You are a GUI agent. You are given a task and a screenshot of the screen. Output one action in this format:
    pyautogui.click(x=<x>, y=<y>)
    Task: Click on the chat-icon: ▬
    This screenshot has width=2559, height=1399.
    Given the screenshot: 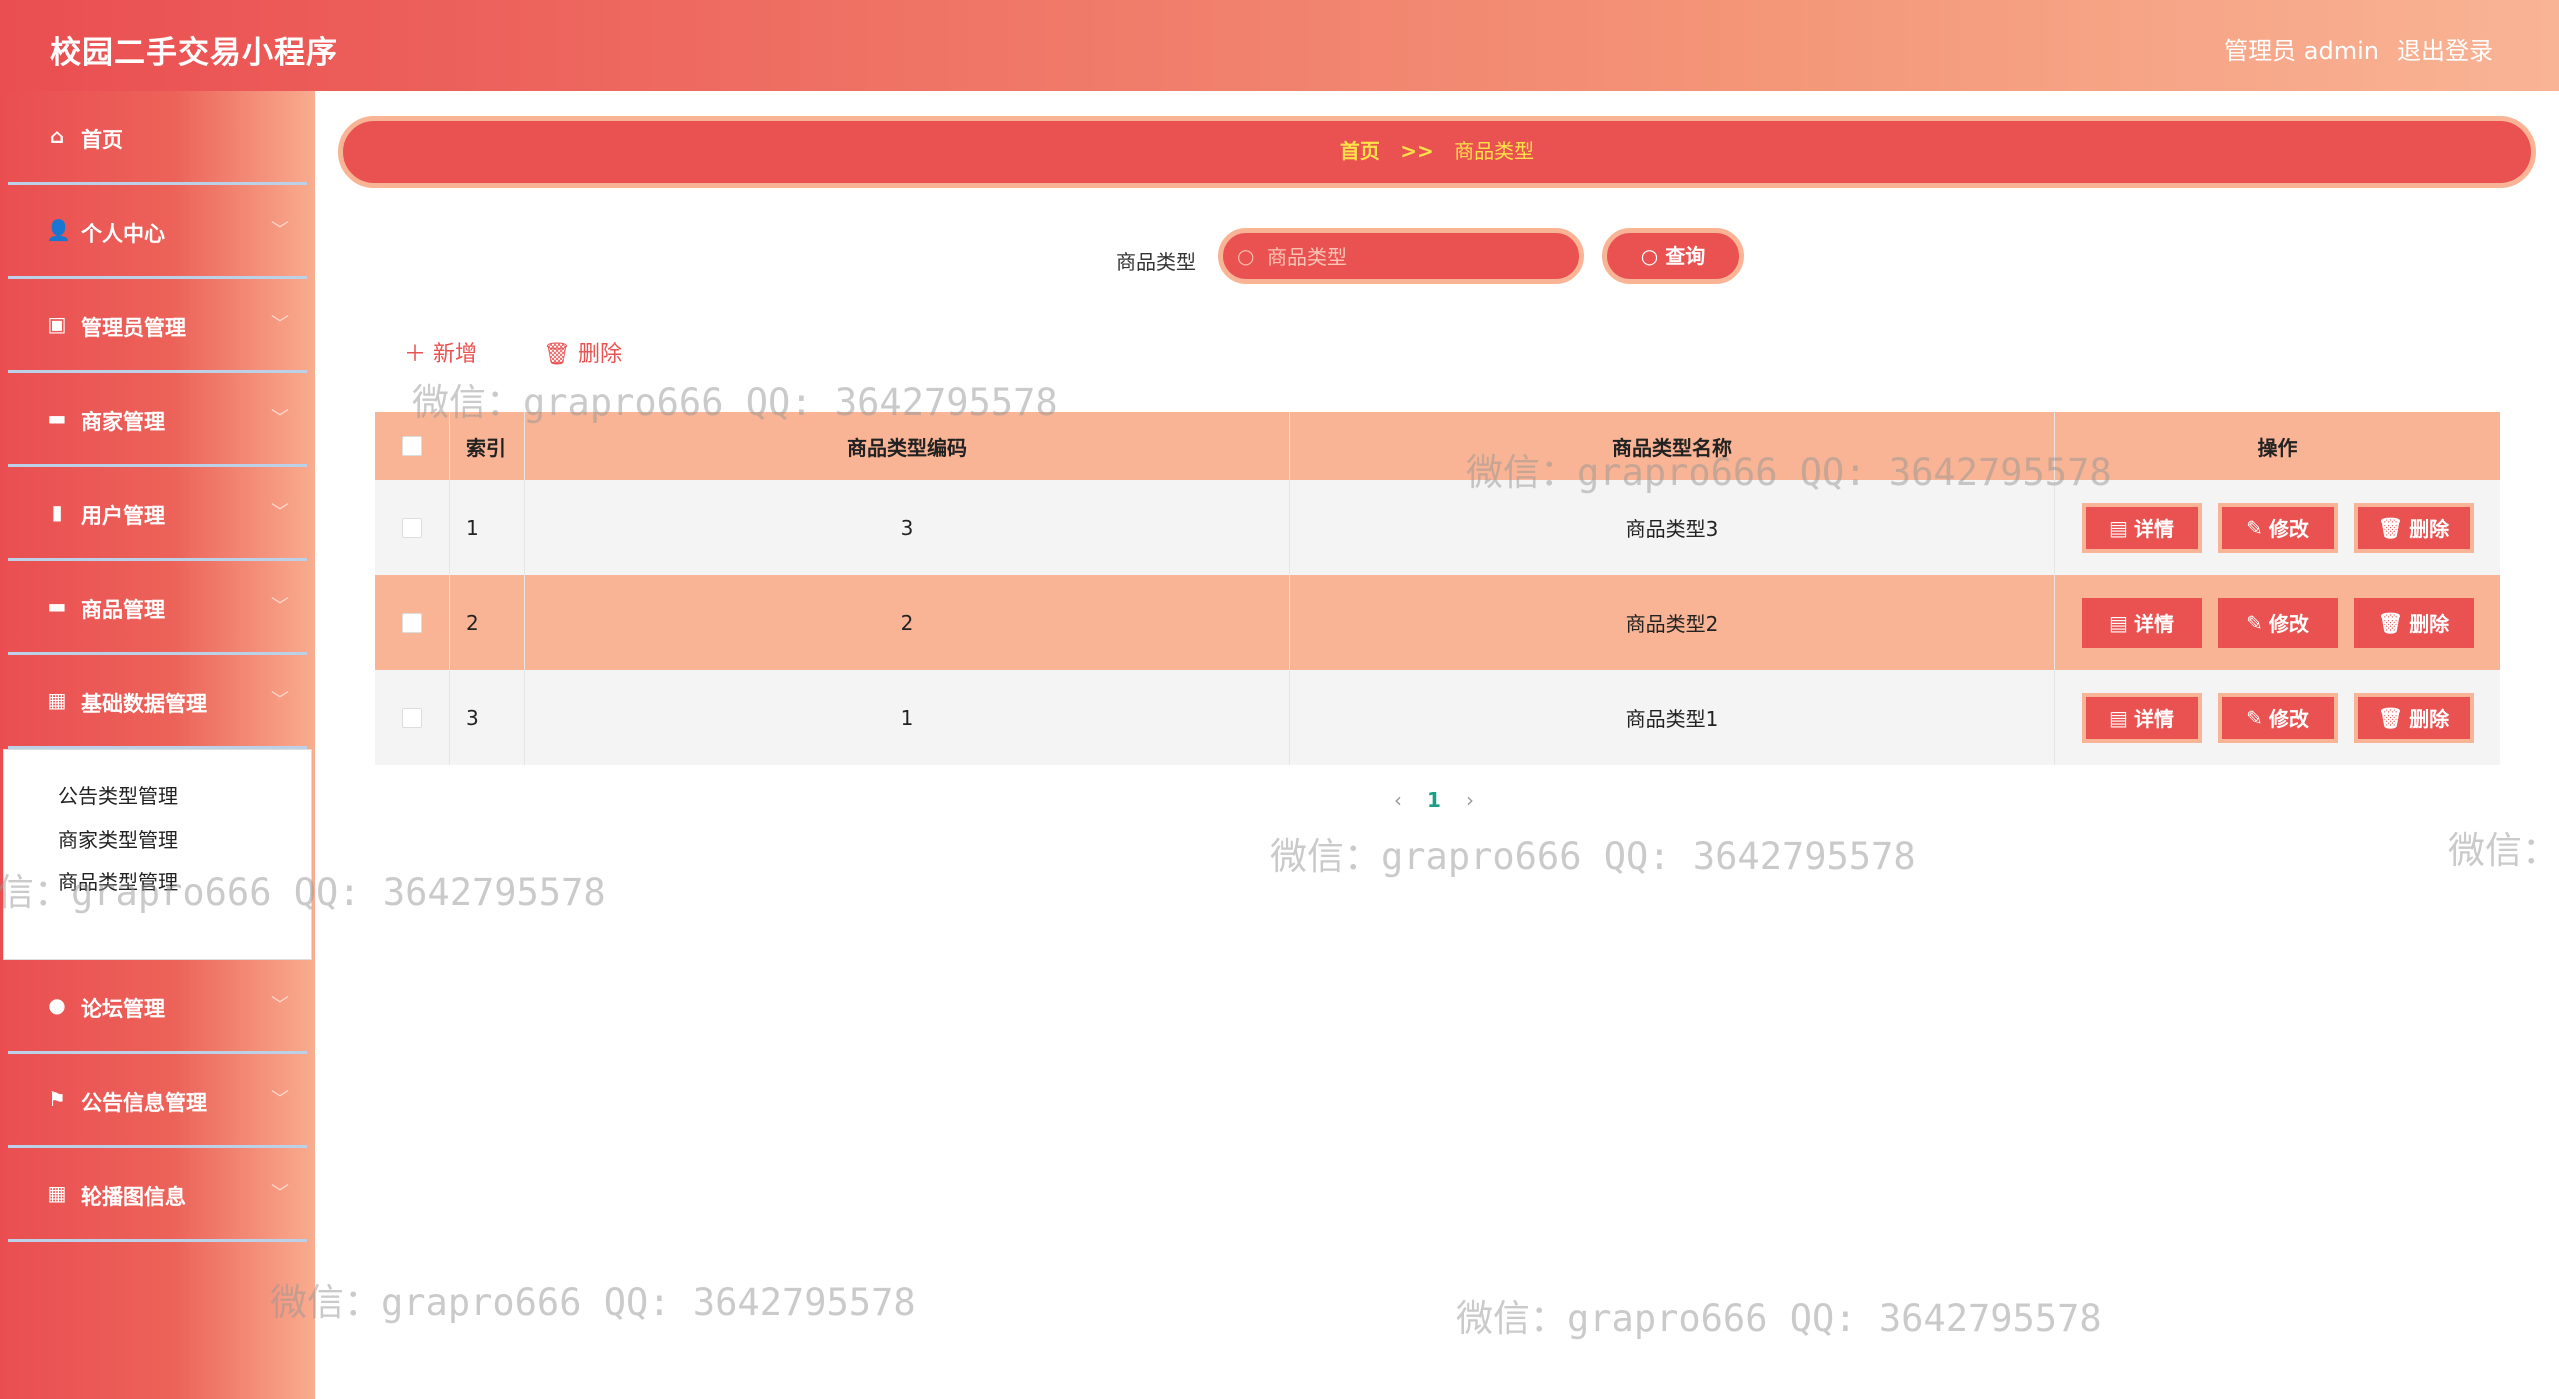 What is the action you would take?
    pyautogui.click(x=57, y=418)
    